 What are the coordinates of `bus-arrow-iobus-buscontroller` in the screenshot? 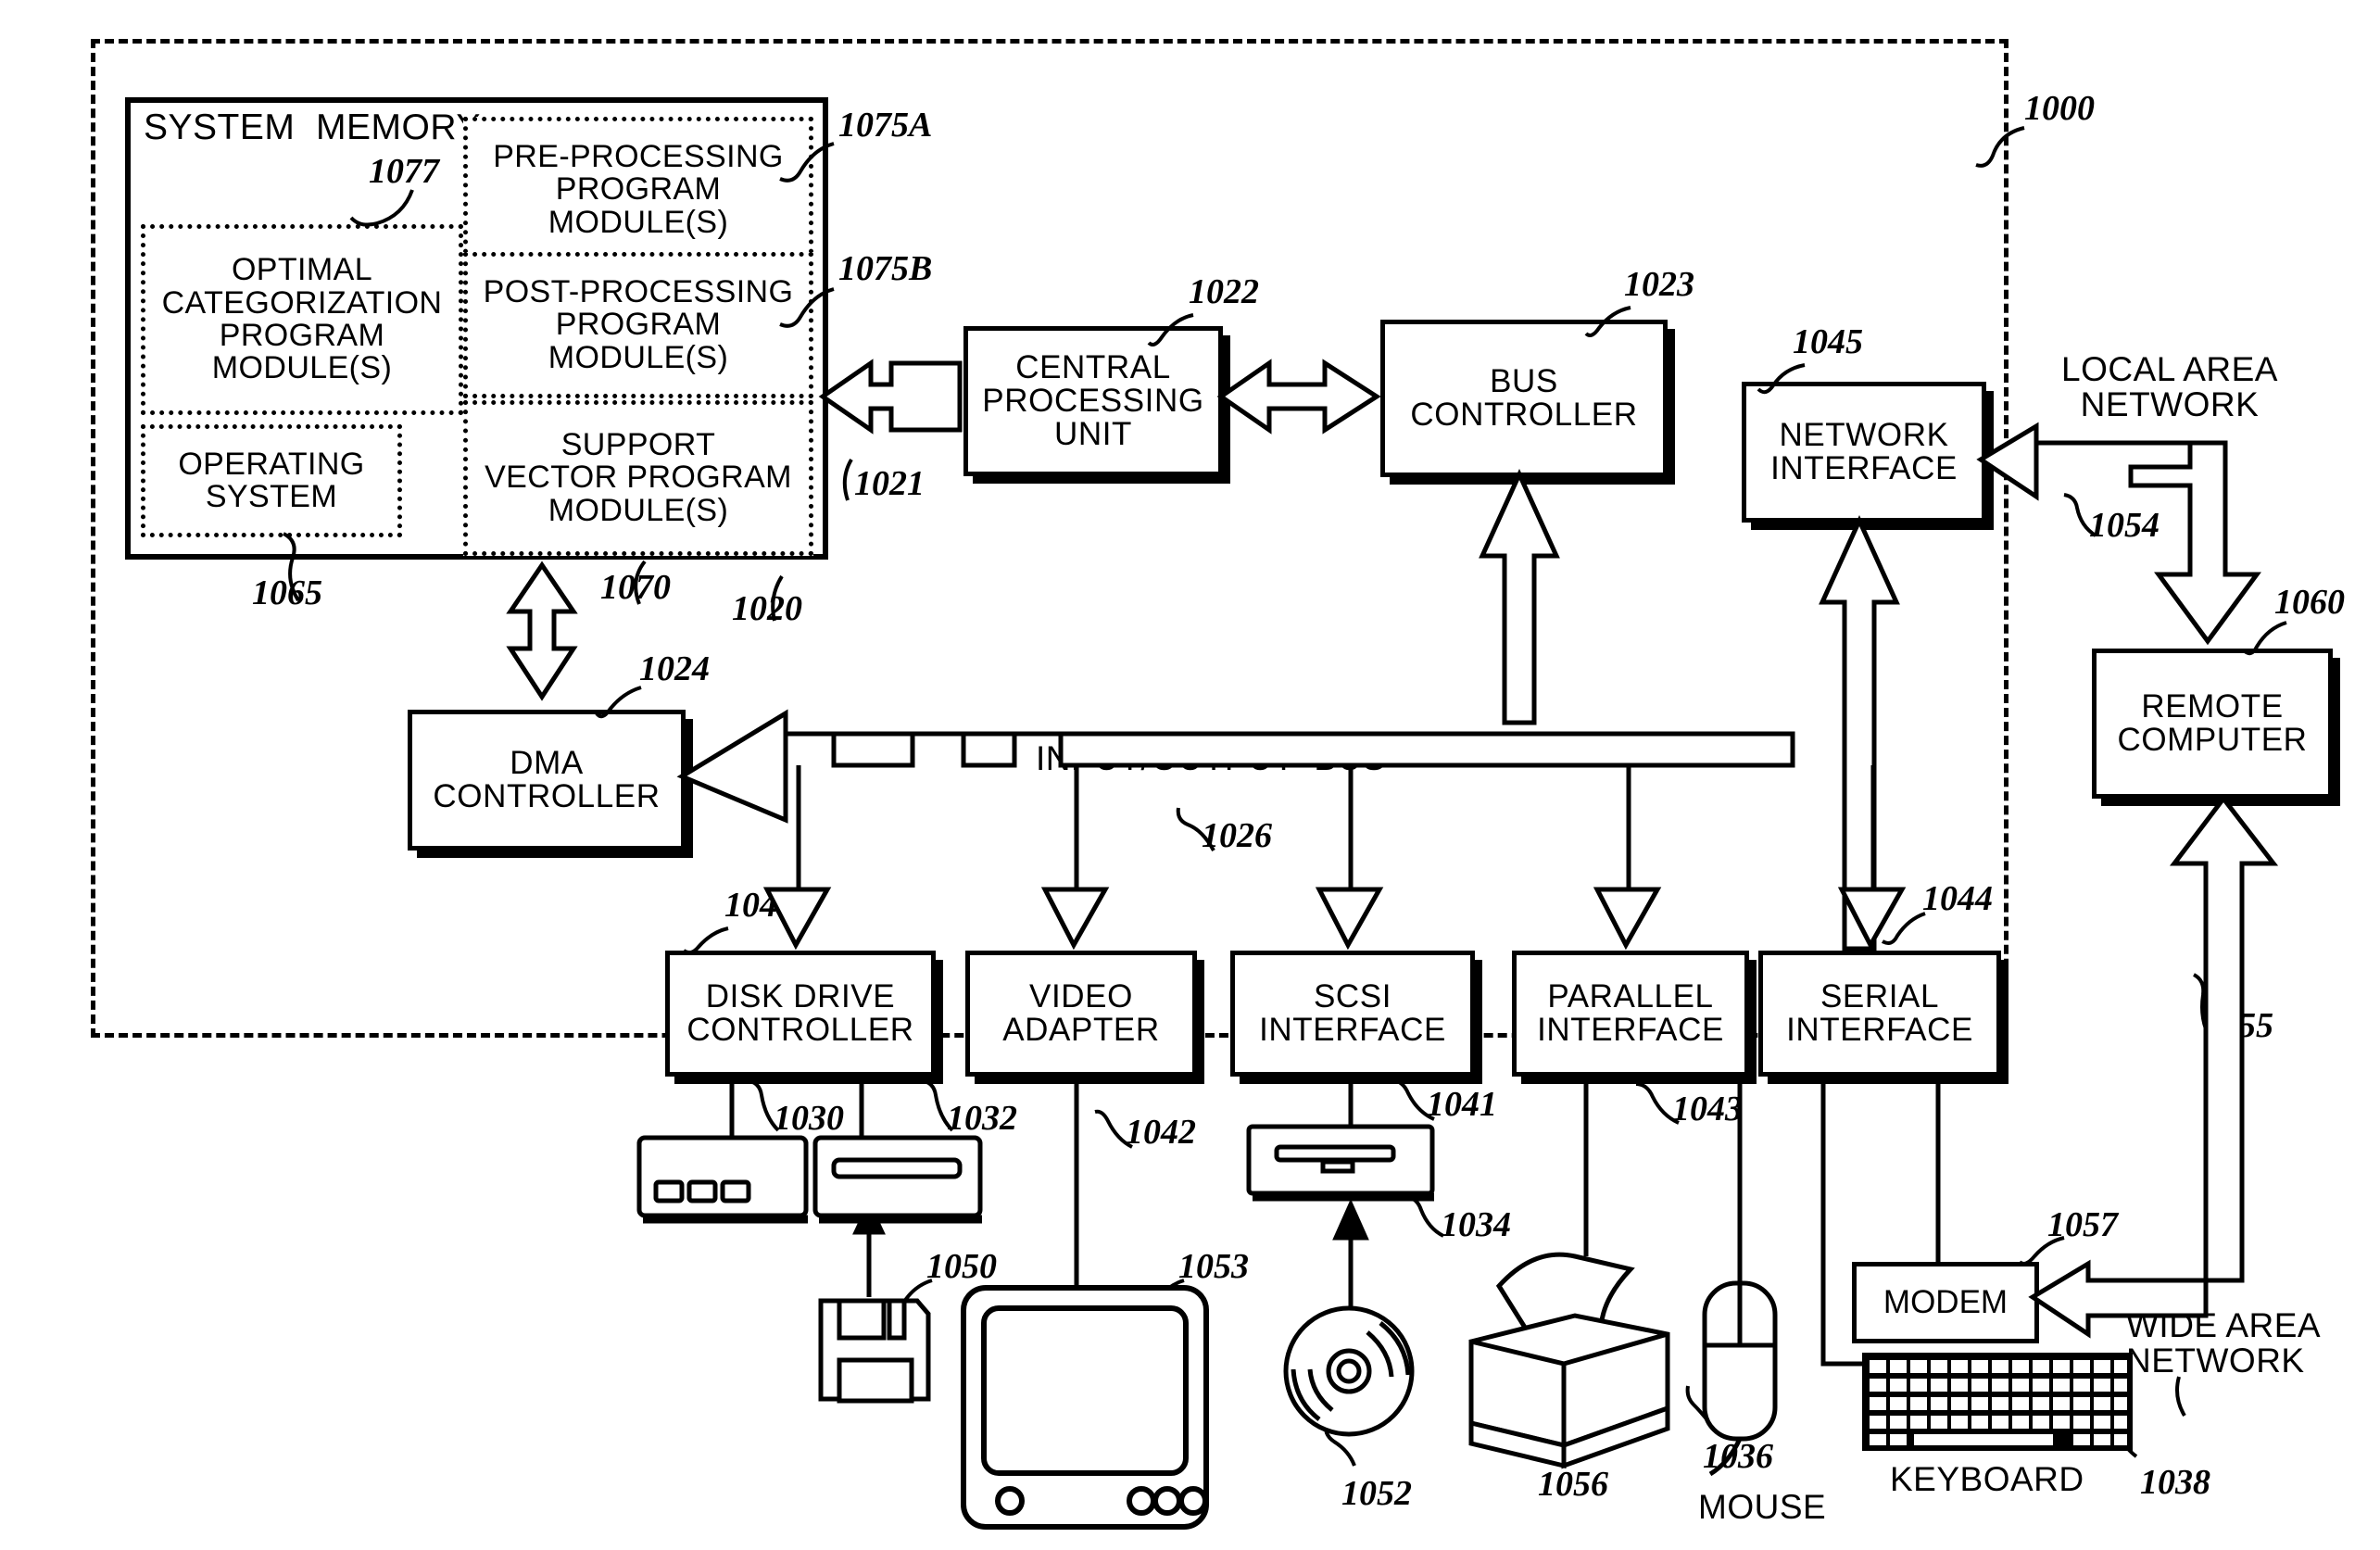 It's located at (1519, 597).